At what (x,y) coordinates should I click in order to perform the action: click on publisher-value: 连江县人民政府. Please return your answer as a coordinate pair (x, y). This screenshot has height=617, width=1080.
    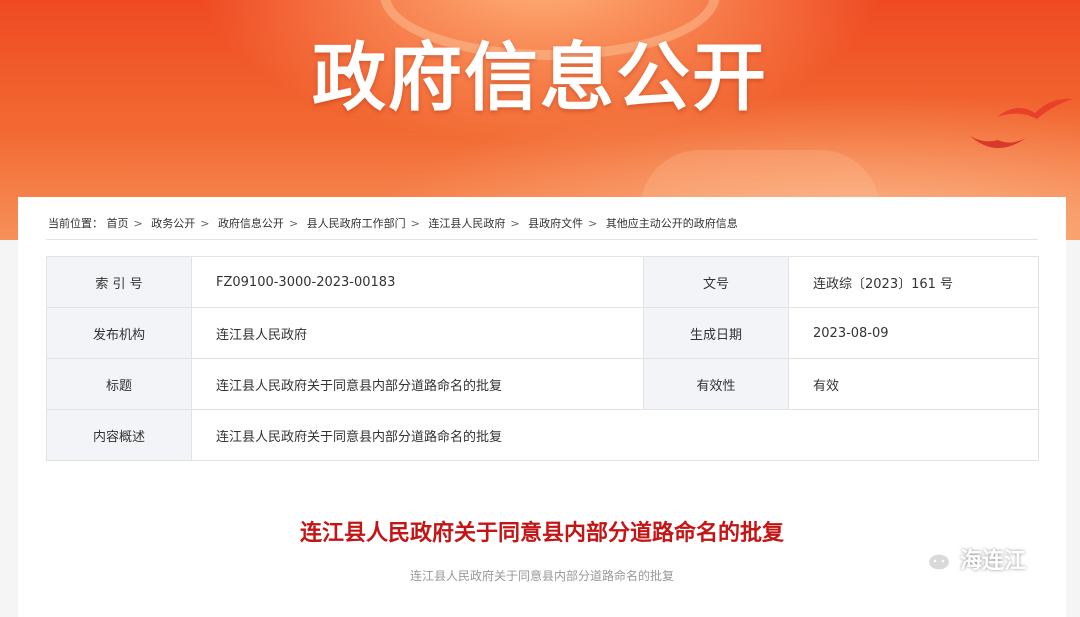
    Looking at the image, I should click on (417, 333).